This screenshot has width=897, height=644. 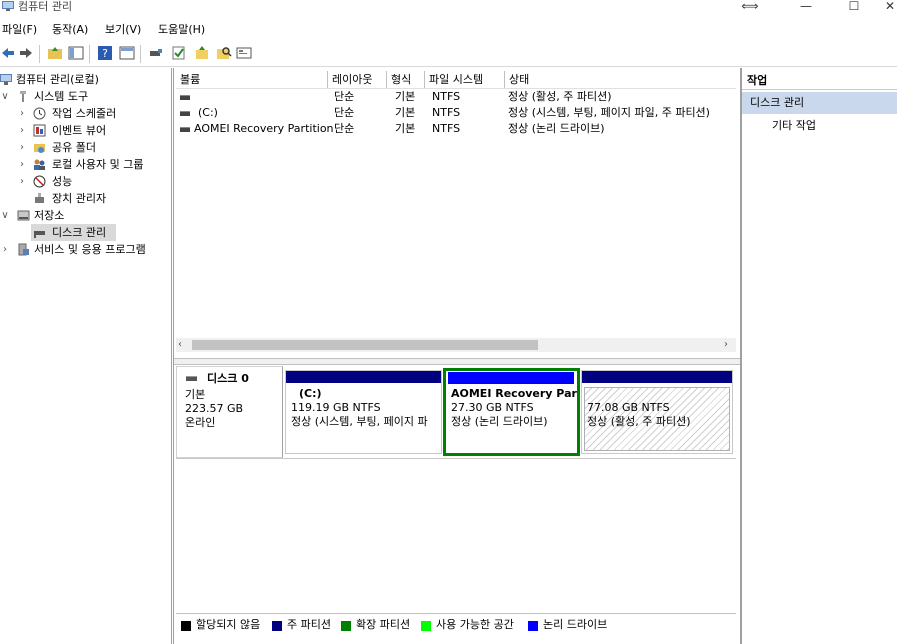 What do you see at coordinates (195, 394) in the screenshot?
I see `disk-type: 기본` at bounding box center [195, 394].